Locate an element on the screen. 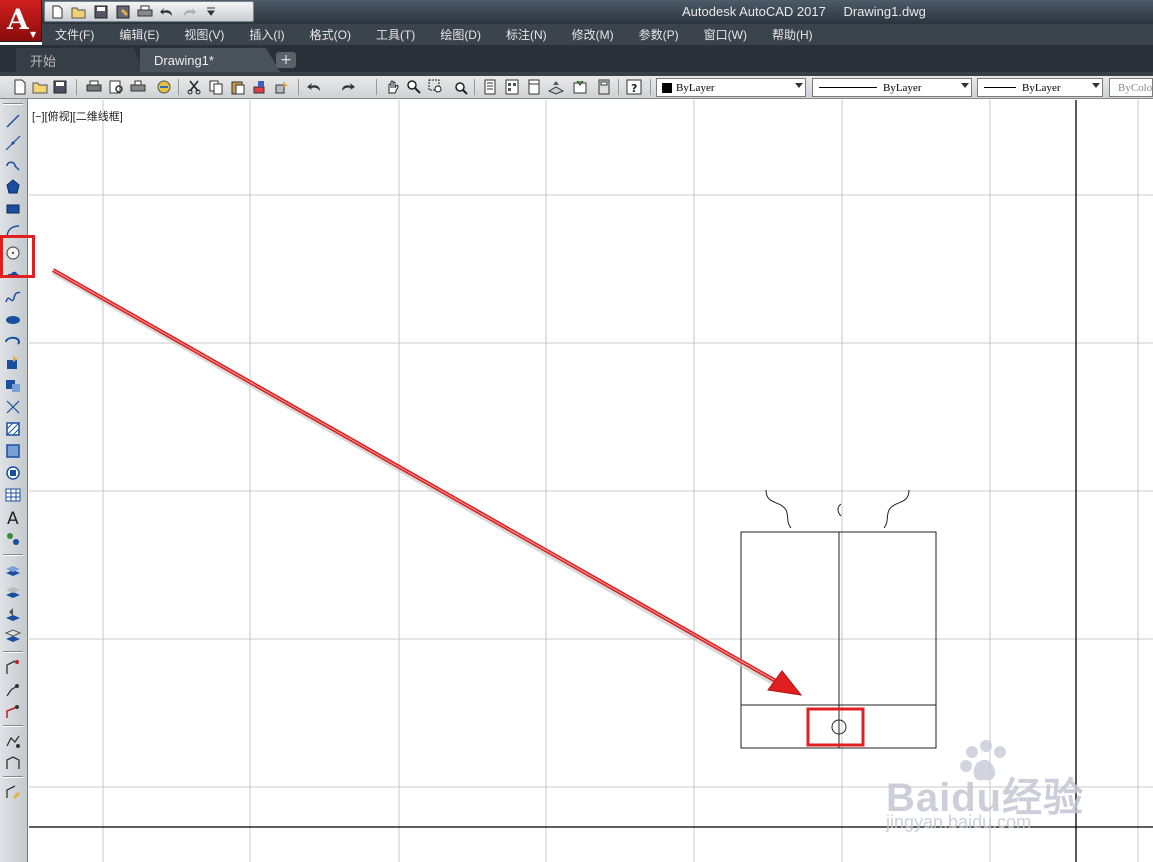 This screenshot has width=1153, height=862. menu-file: 文件(F) is located at coordinates (74, 34).